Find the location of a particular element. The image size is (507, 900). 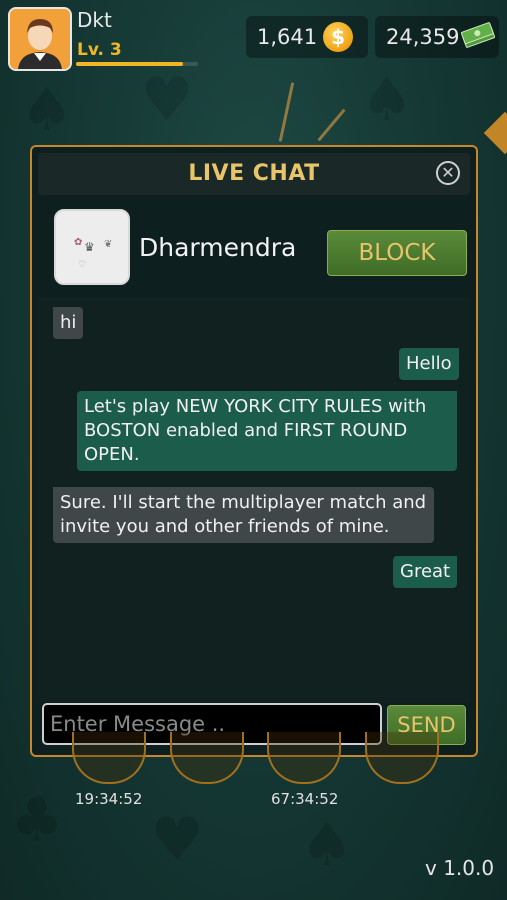

chat-message-incoming: hi is located at coordinates (68, 323).